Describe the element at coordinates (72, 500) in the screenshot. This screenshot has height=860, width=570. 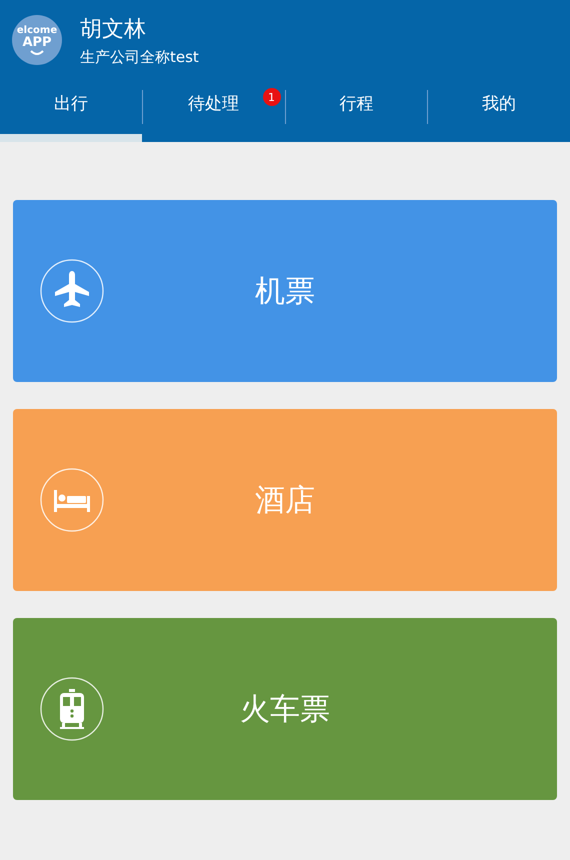
I see `bed-icon` at that location.